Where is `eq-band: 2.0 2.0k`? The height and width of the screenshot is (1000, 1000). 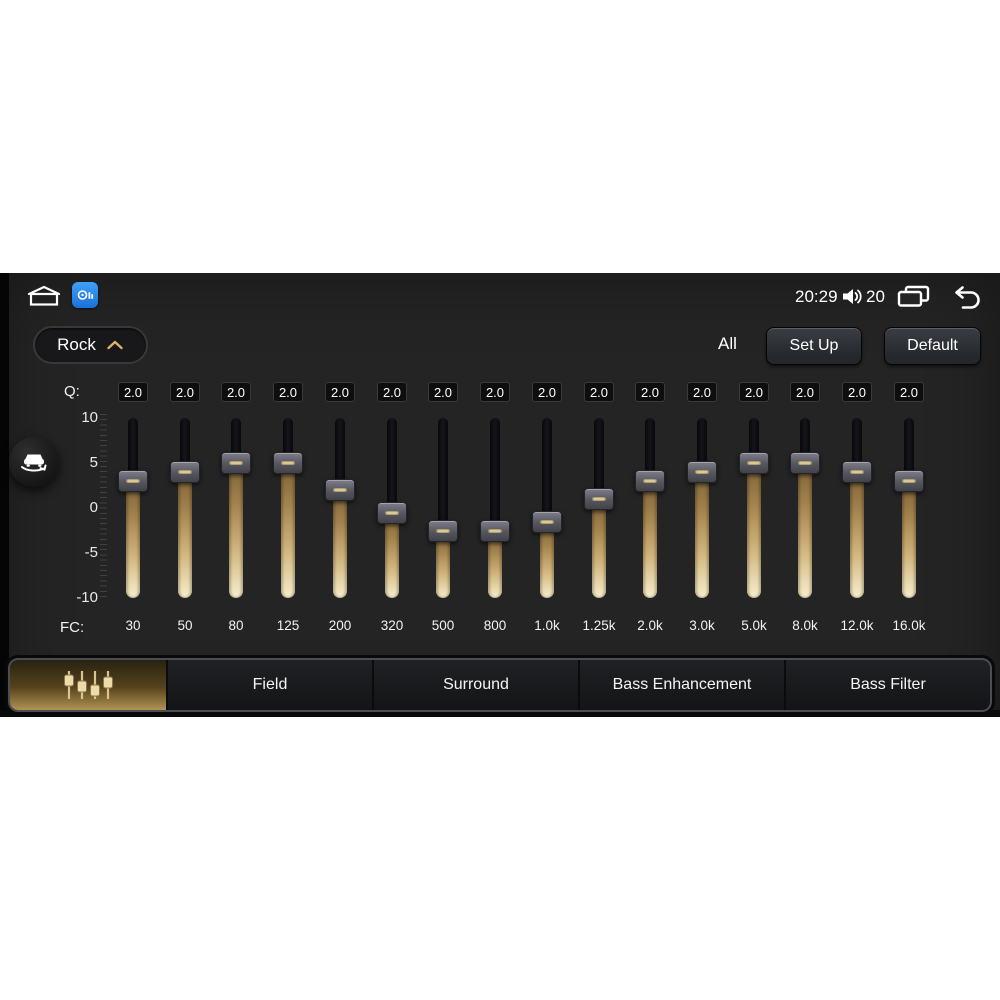 eq-band: 2.0 2.0k is located at coordinates (650, 508).